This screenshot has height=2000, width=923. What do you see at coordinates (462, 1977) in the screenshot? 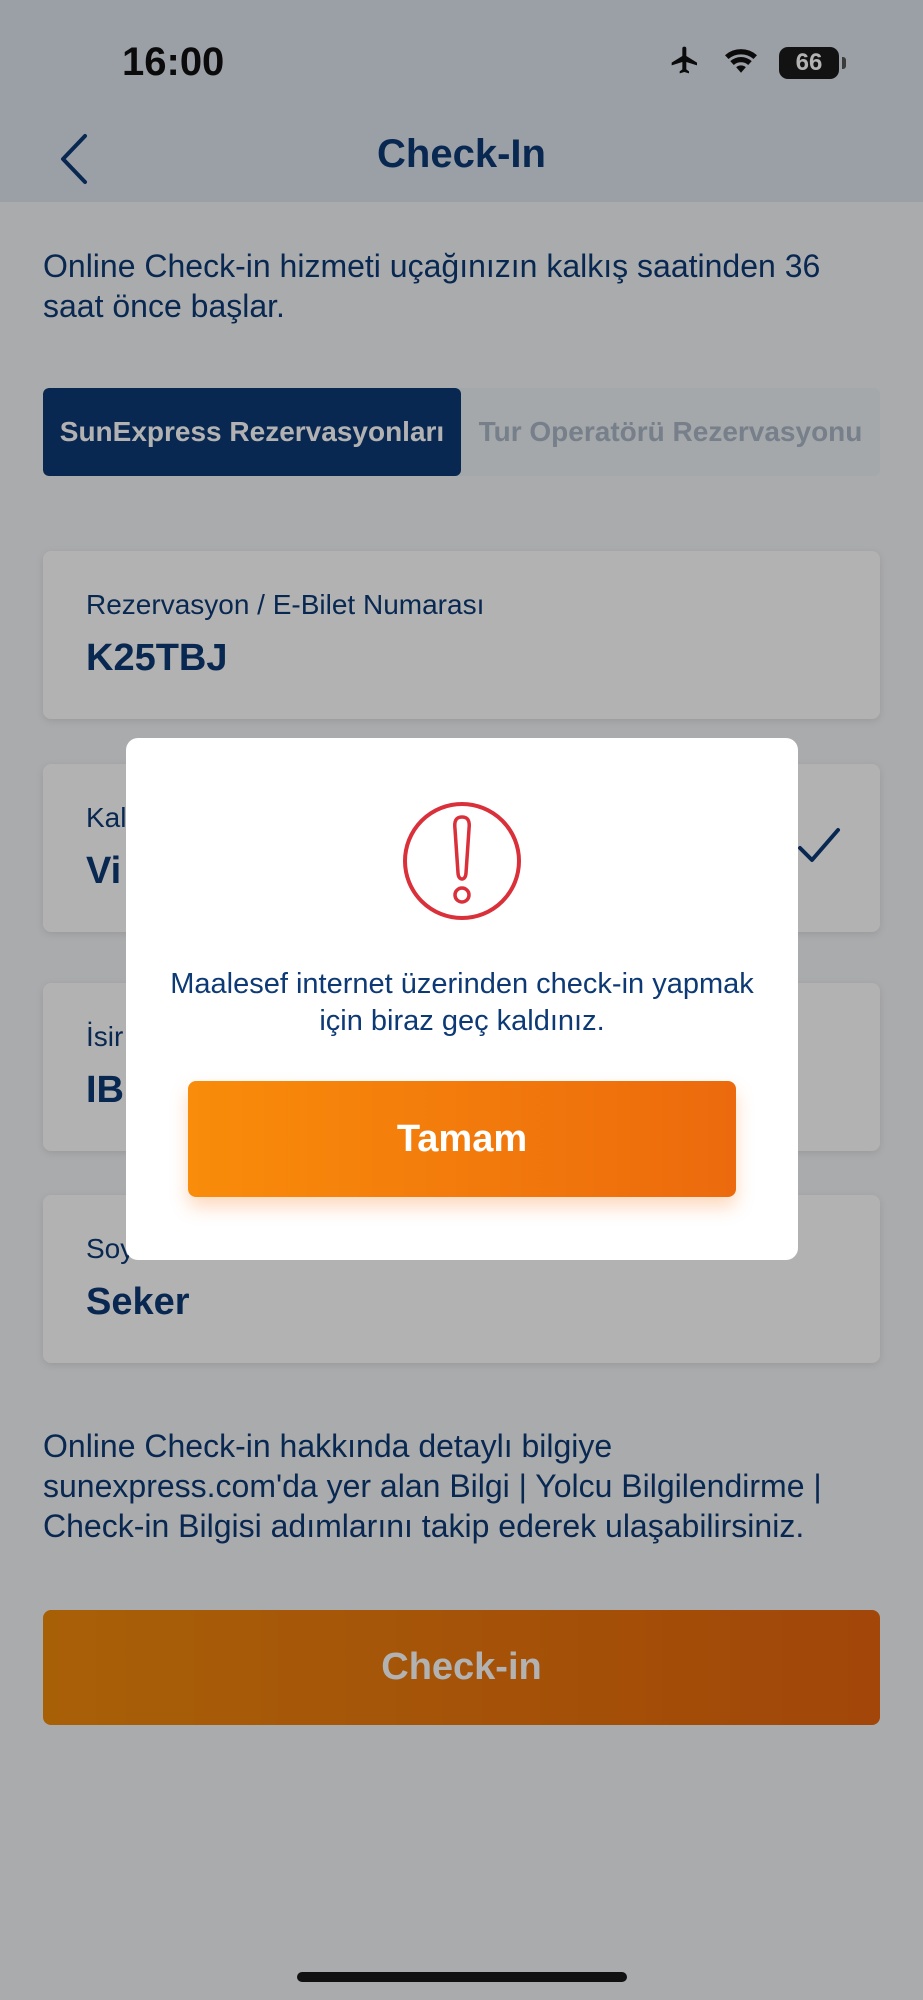
I see `home-indicator` at bounding box center [462, 1977].